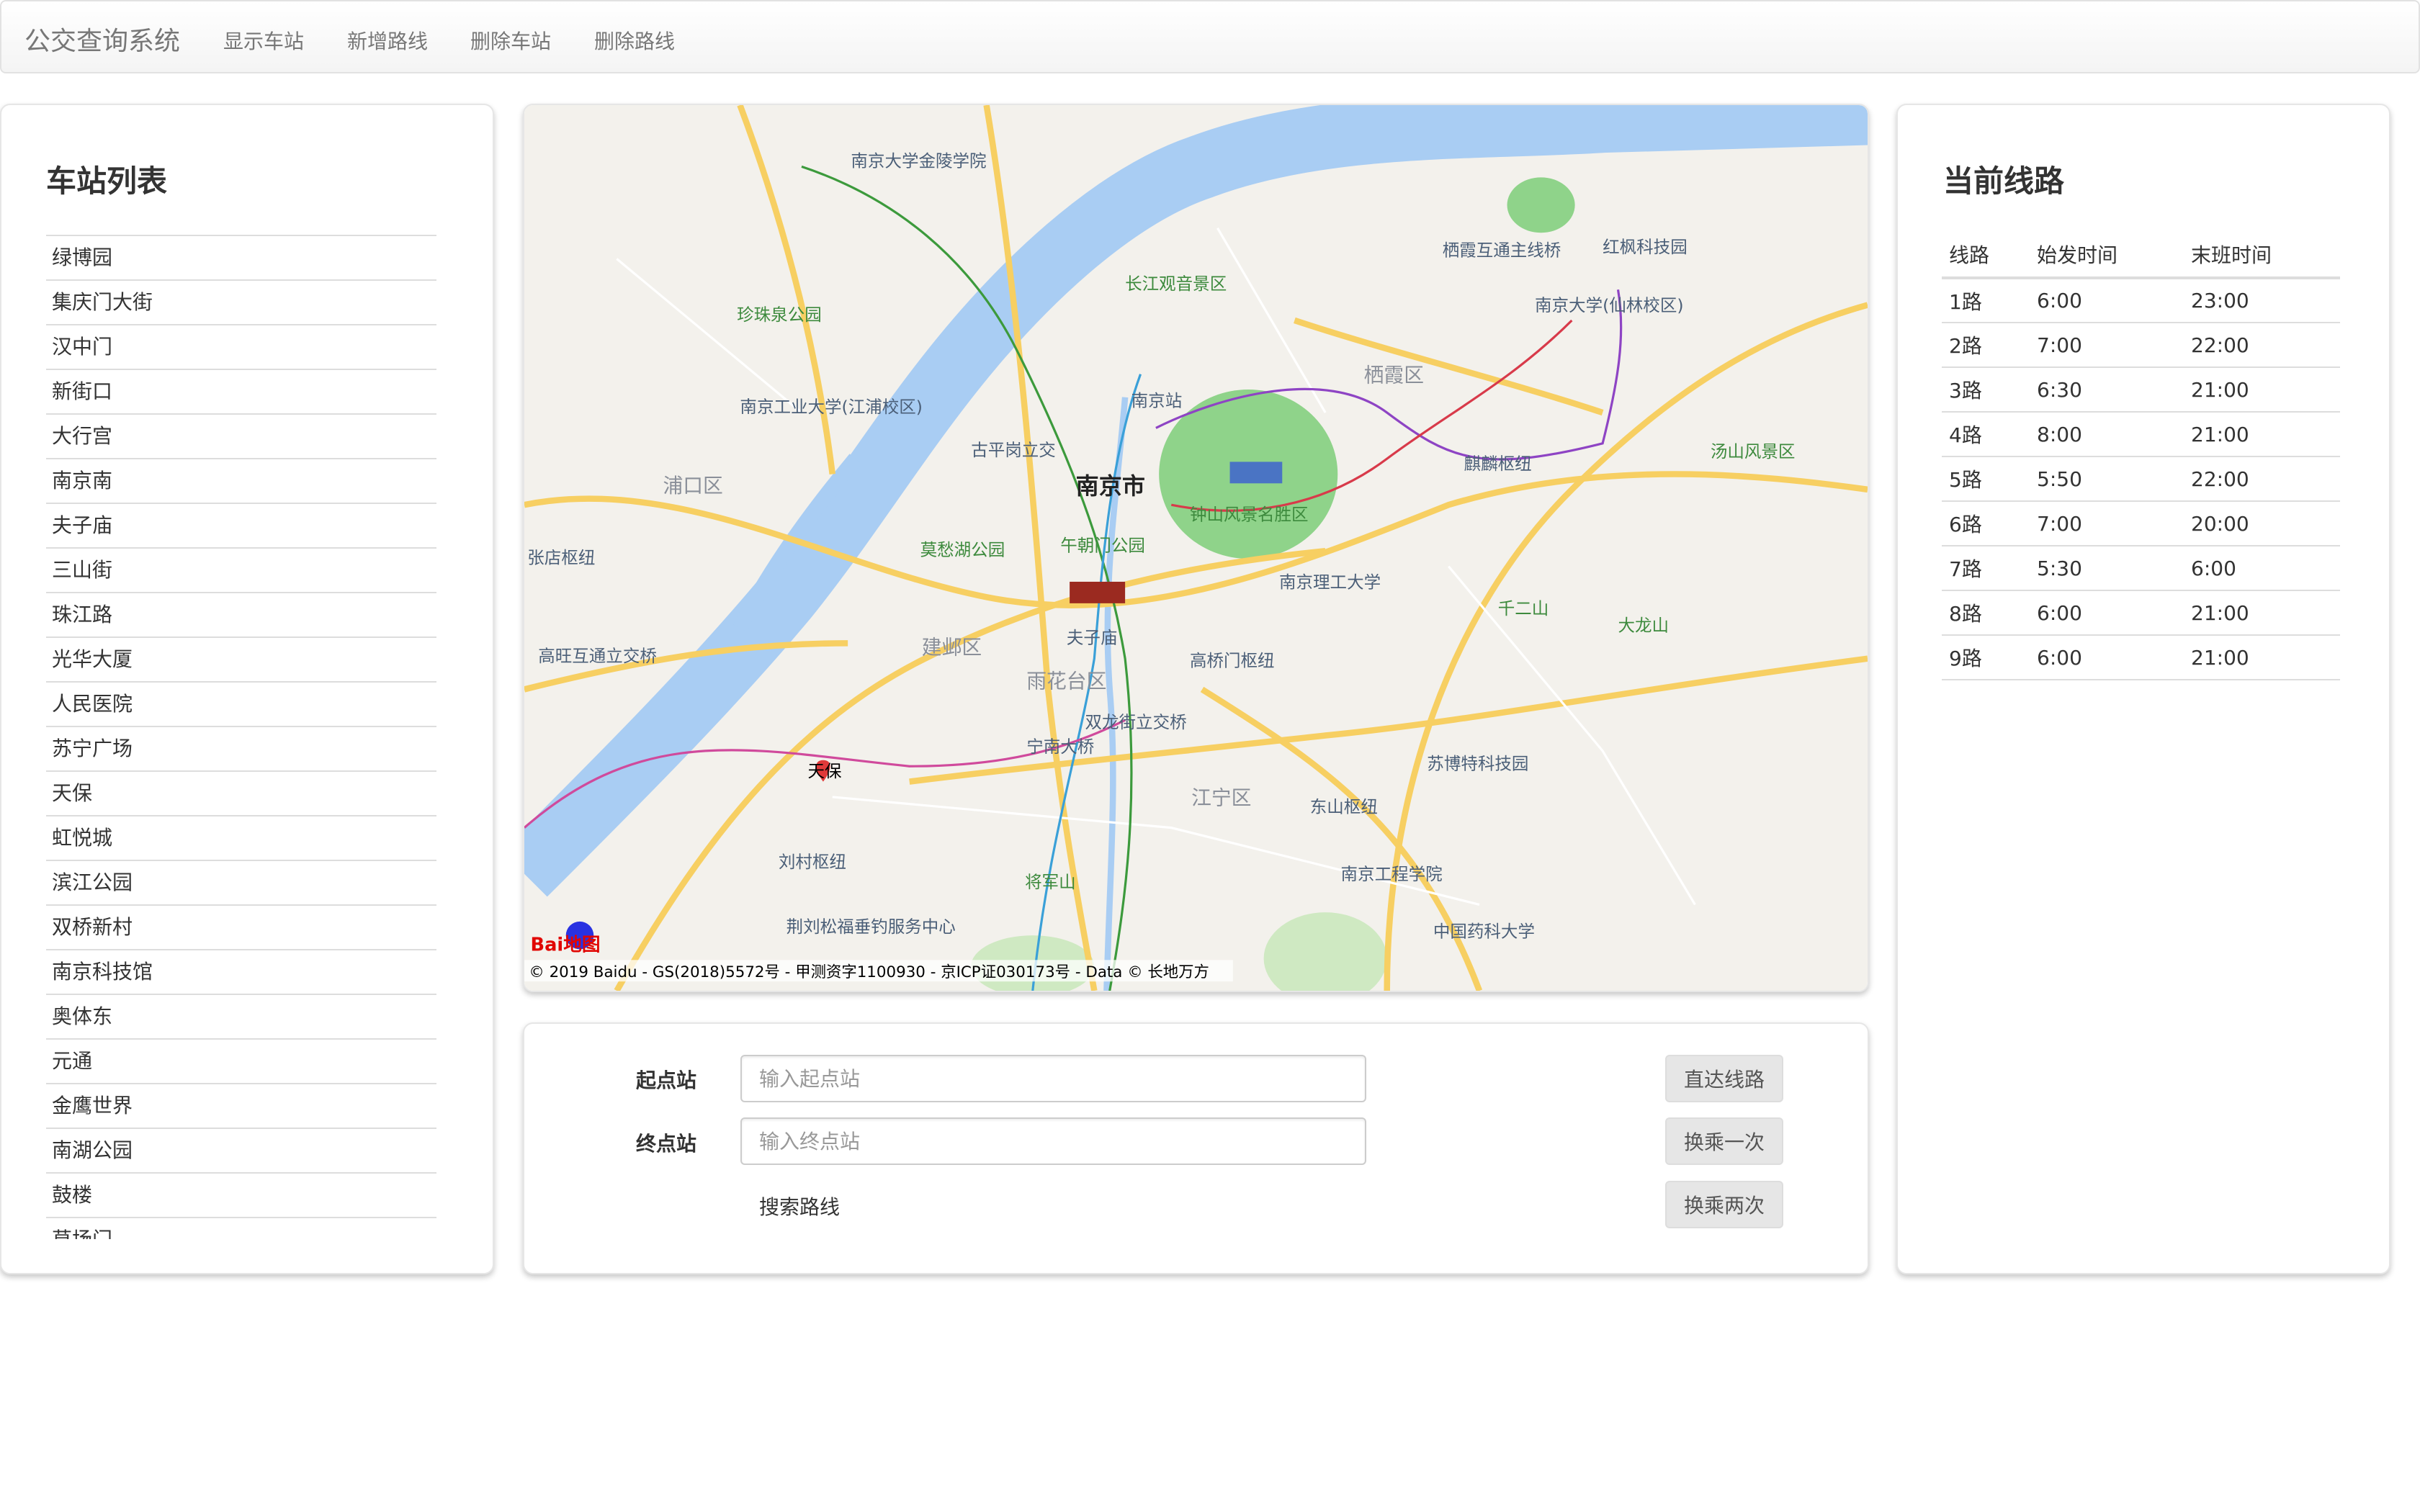 The image size is (2420, 1512). I want to click on station-item: 双桥新村, so click(241, 926).